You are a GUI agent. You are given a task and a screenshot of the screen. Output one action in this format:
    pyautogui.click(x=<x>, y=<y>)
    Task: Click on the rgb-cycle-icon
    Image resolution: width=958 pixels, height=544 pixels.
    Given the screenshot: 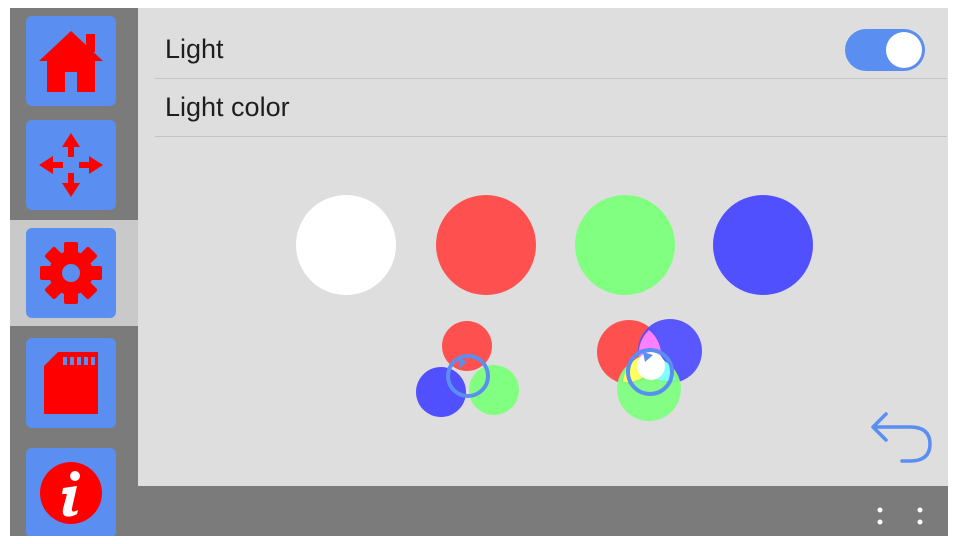 What is the action you would take?
    pyautogui.click(x=468, y=370)
    